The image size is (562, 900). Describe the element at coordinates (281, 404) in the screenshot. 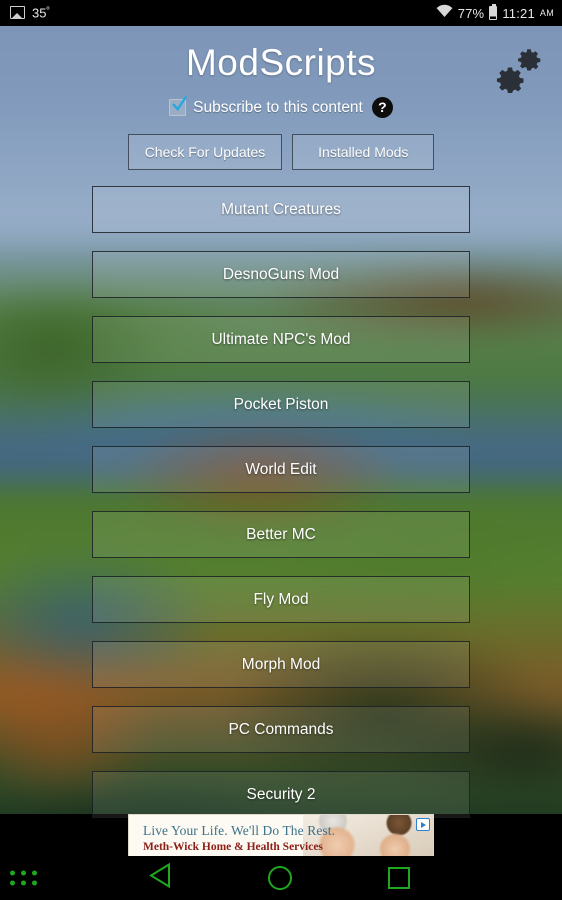

I see `mod-list-item: Pocket Piston` at that location.